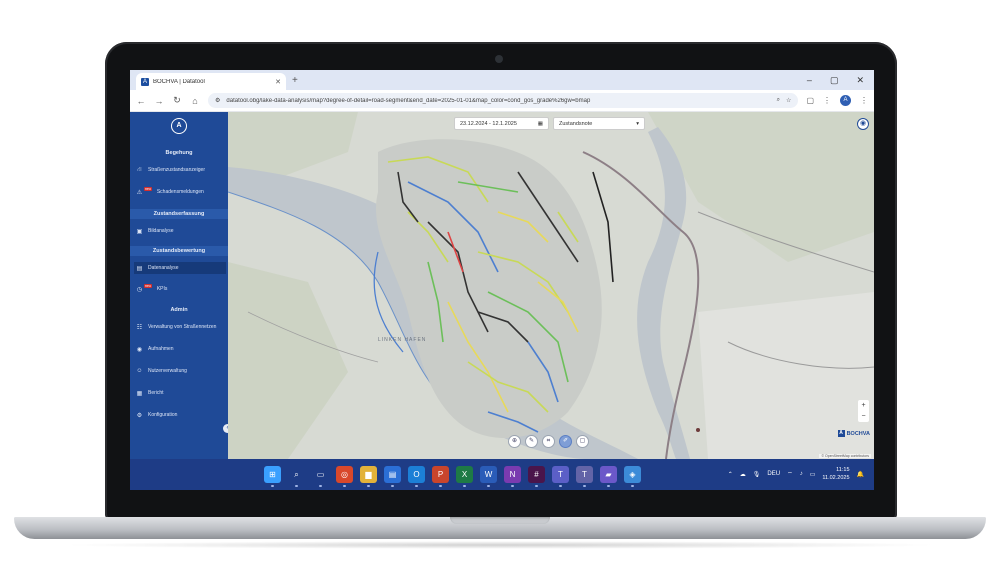 The image size is (1000, 583). Describe the element at coordinates (790, 474) in the screenshot. I see `wifi-icon: ⌔` at that location.